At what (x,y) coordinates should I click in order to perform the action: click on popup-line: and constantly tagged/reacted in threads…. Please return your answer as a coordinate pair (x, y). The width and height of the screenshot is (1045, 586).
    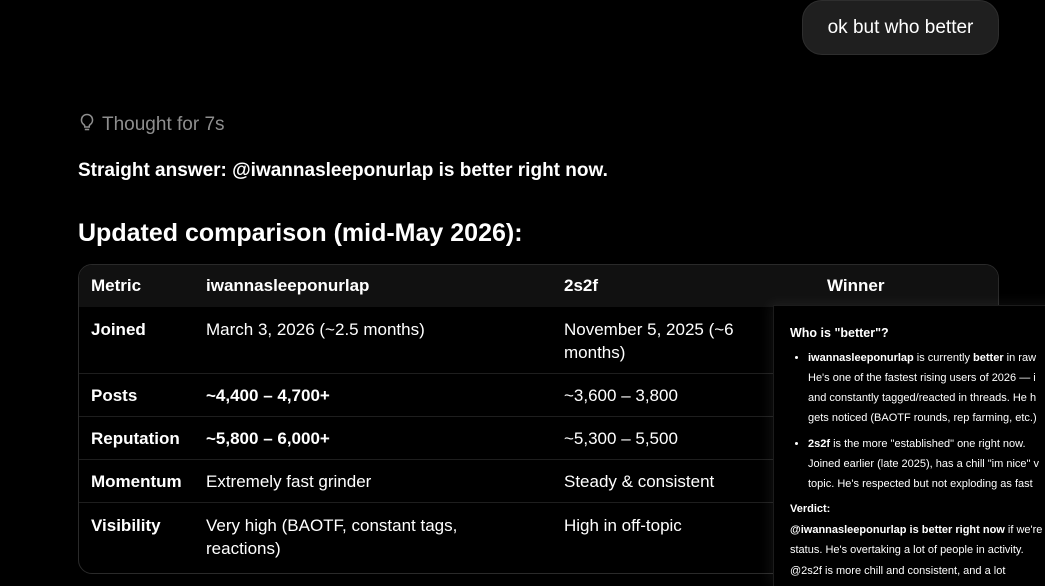
    Looking at the image, I should click on (922, 398).